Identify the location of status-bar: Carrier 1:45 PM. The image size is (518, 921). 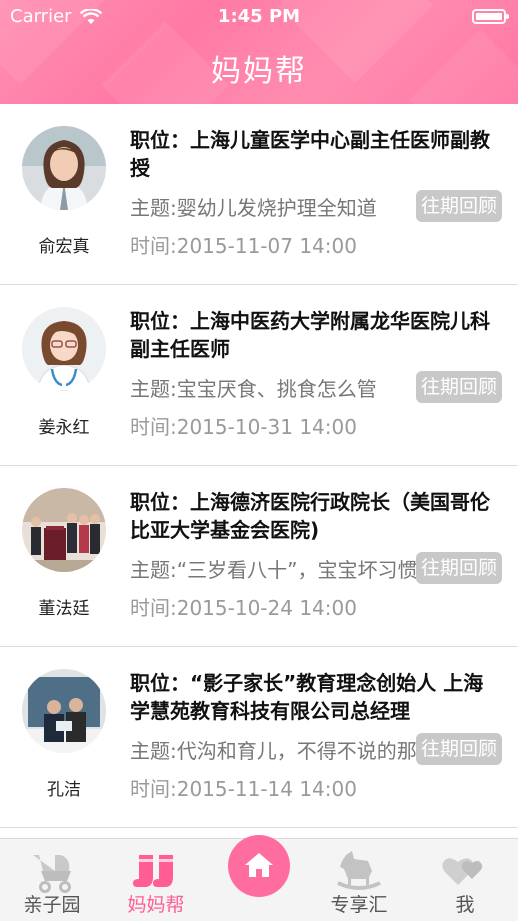
(259, 17).